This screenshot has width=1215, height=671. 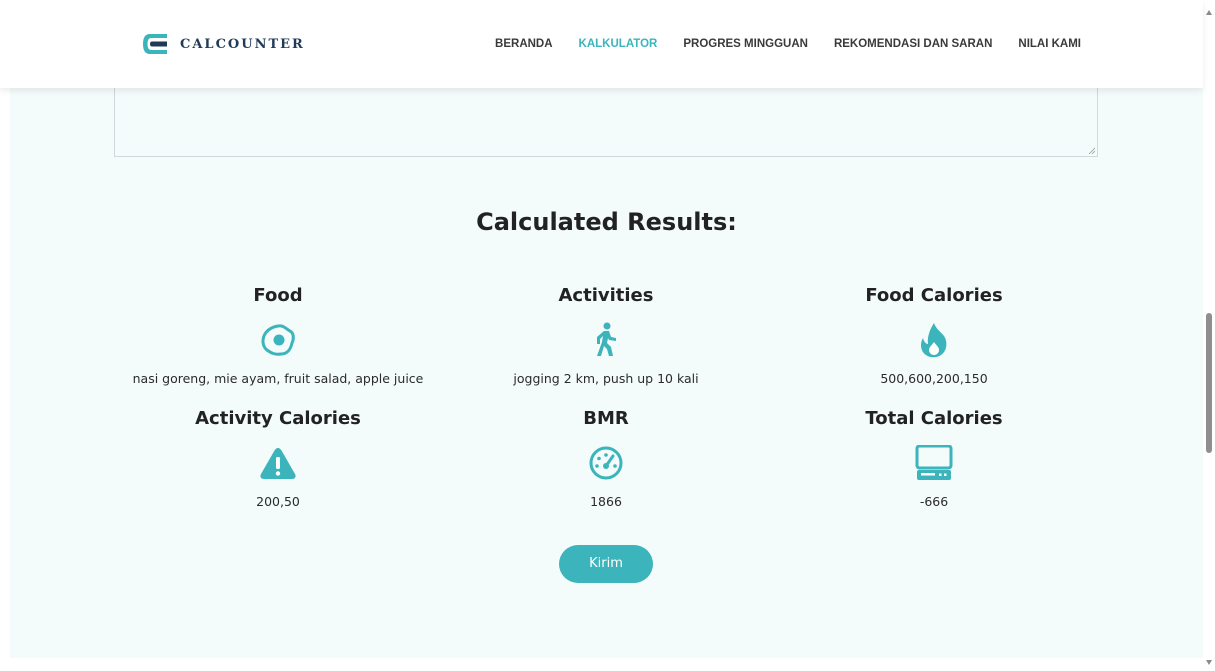 I want to click on result-title: Total Calories, so click(x=934, y=418).